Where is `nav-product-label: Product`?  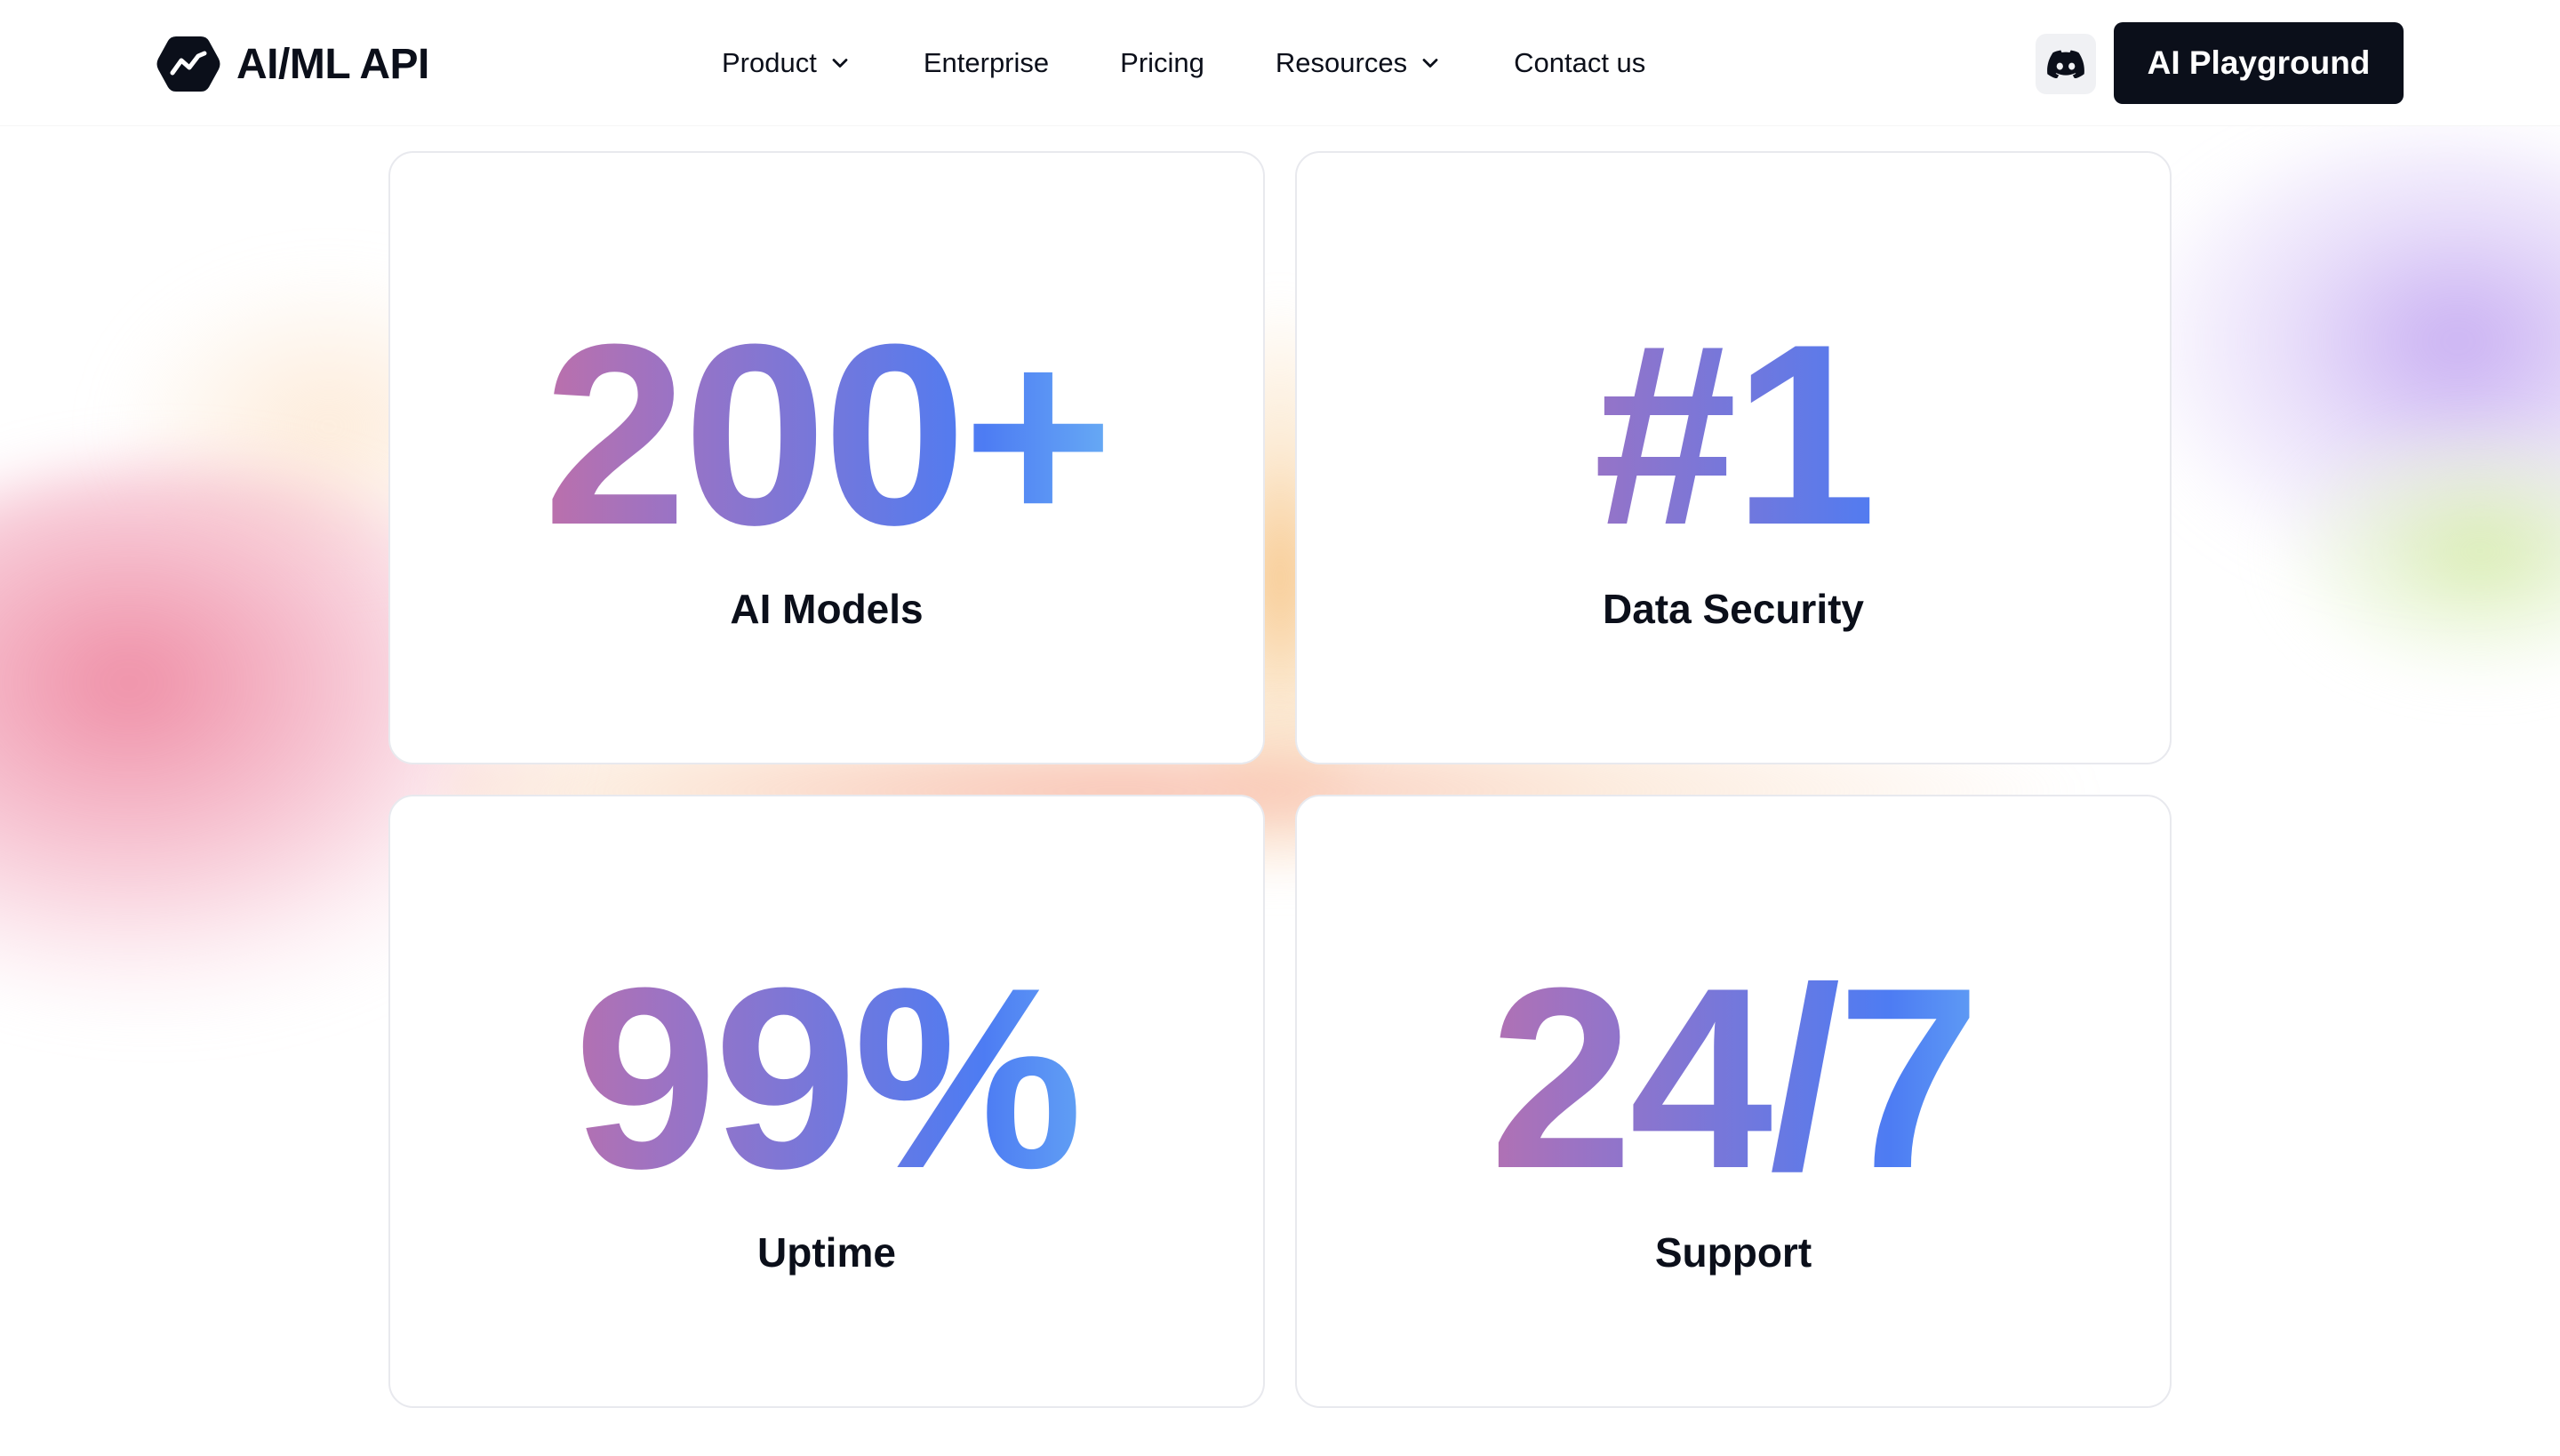
nav-product-label: Product is located at coordinates (769, 62).